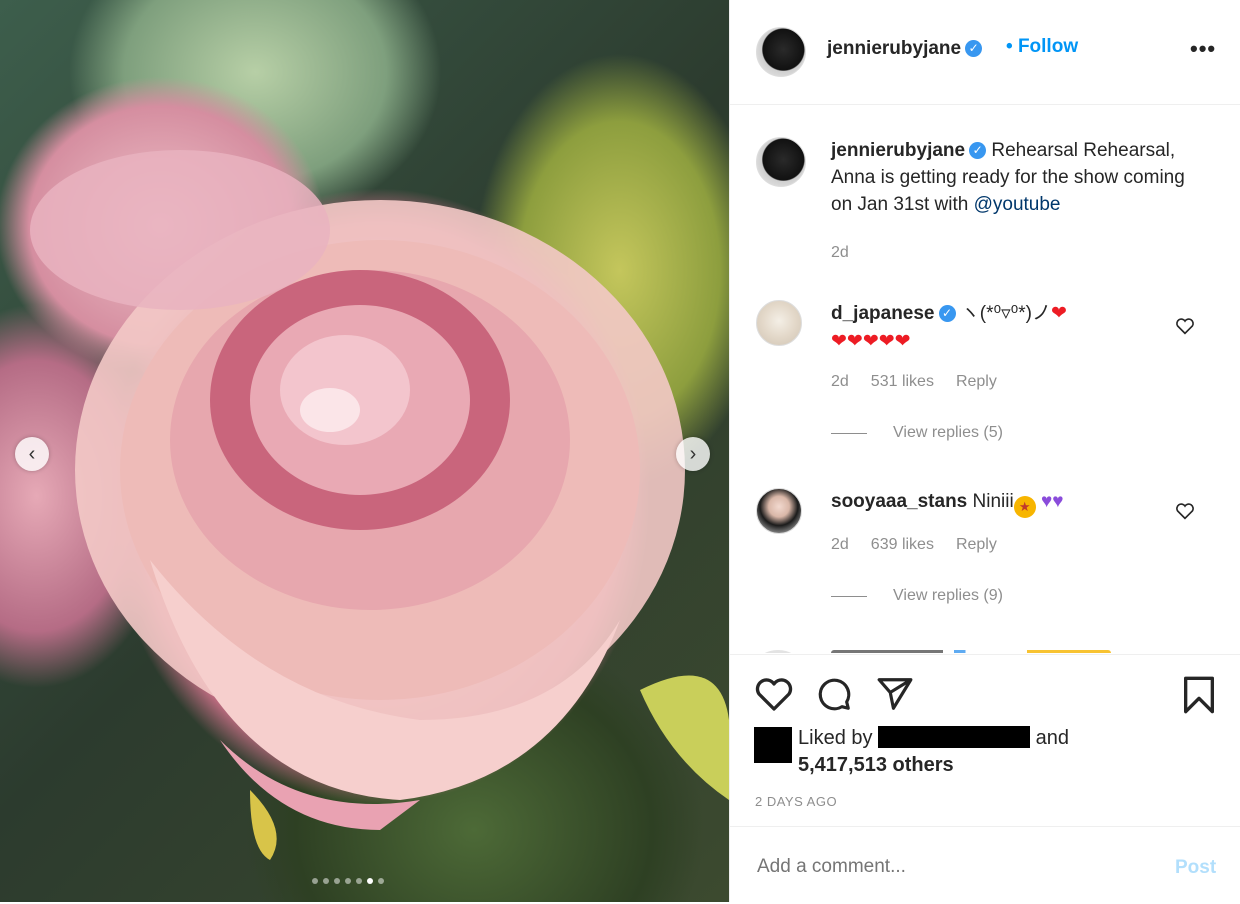 The height and width of the screenshot is (904, 1240). Describe the element at coordinates (948, 595) in the screenshot. I see `view-replies-label: View replies (9)` at that location.